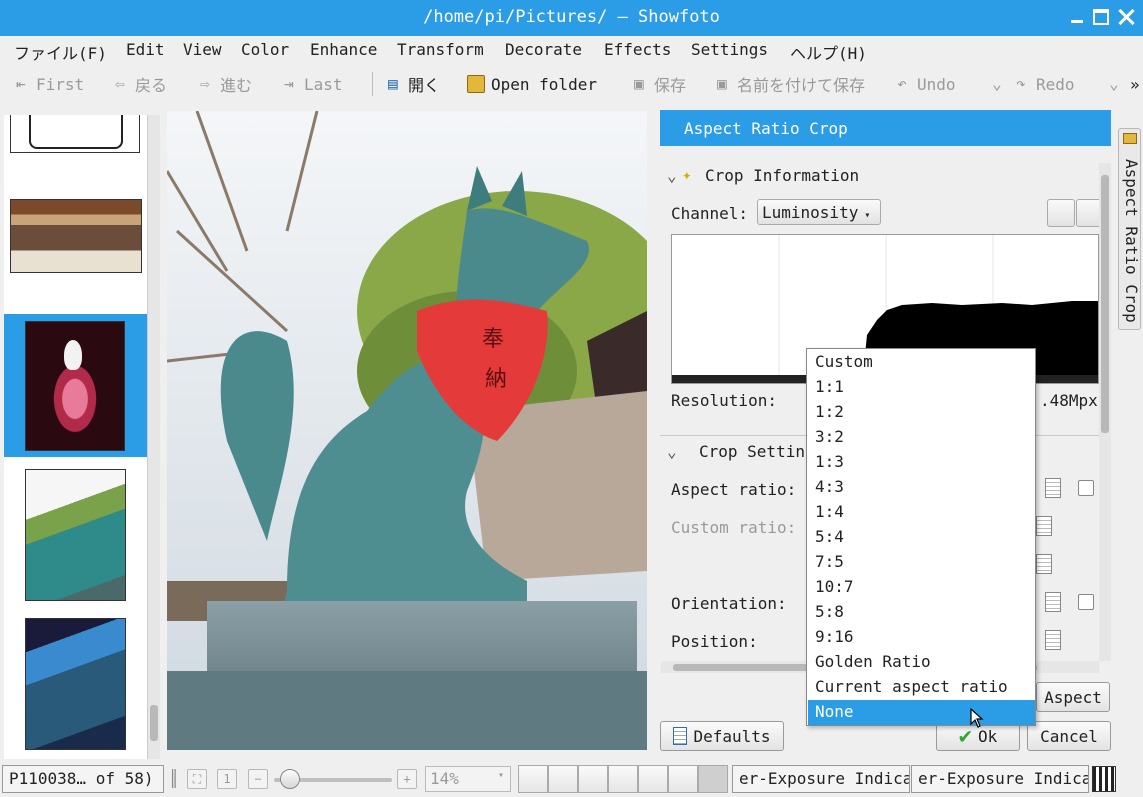  Describe the element at coordinates (153, 437) in the screenshot. I see `thumbnail-scrollbar` at that location.